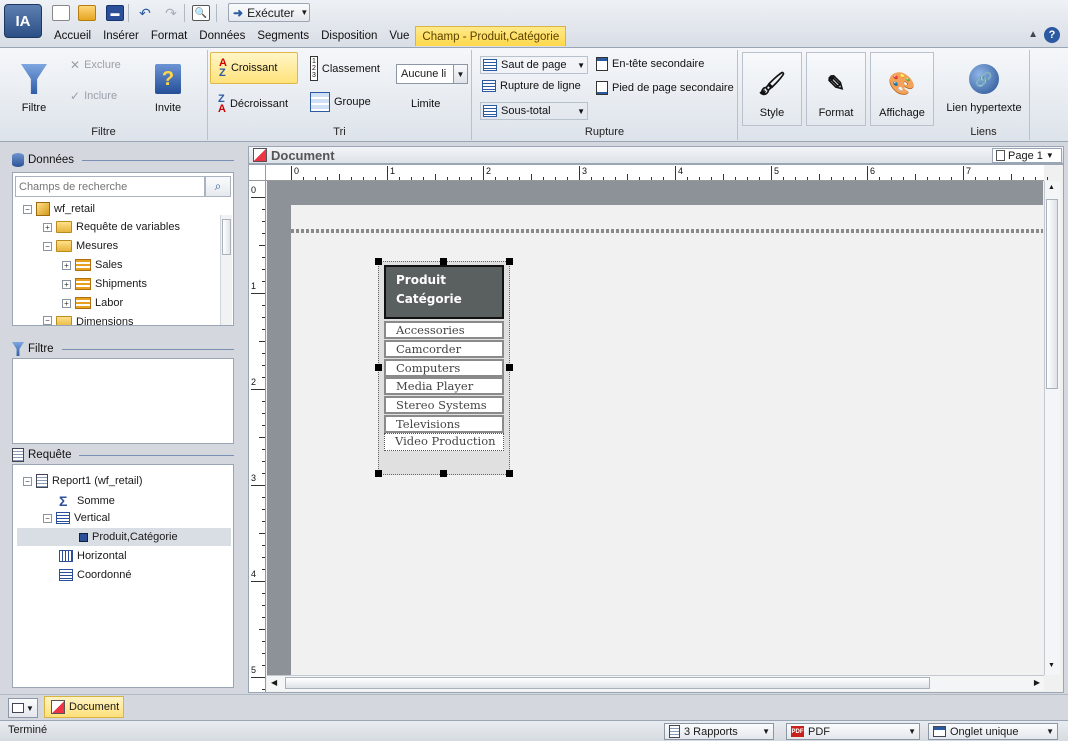  Describe the element at coordinates (1027, 155) in the screenshot. I see `page-selector: Page 1 ▼` at that location.